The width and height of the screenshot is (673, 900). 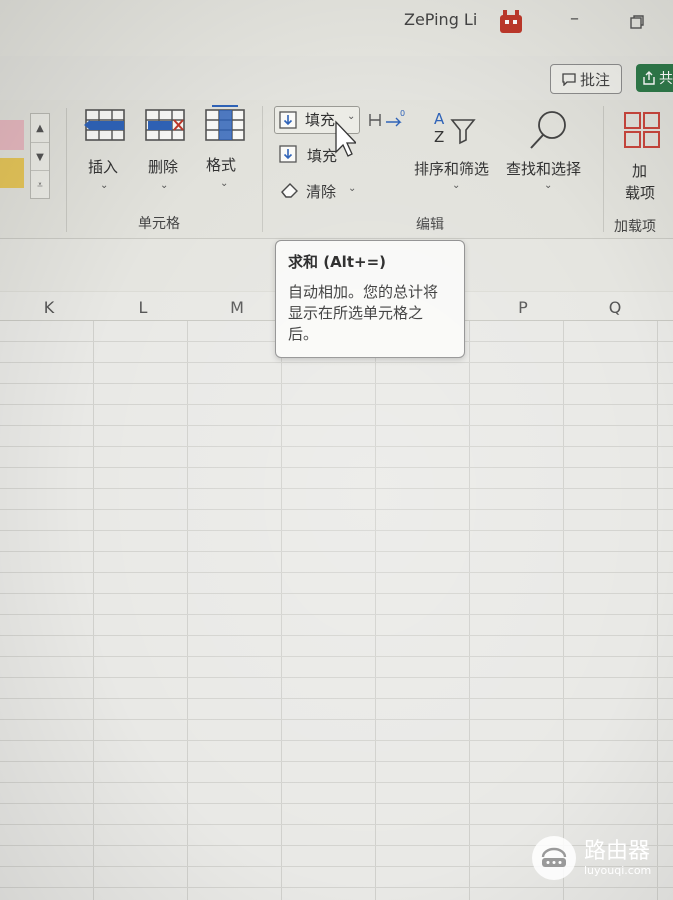 I want to click on clear-button: 清除 ⌄, so click(x=320, y=191).